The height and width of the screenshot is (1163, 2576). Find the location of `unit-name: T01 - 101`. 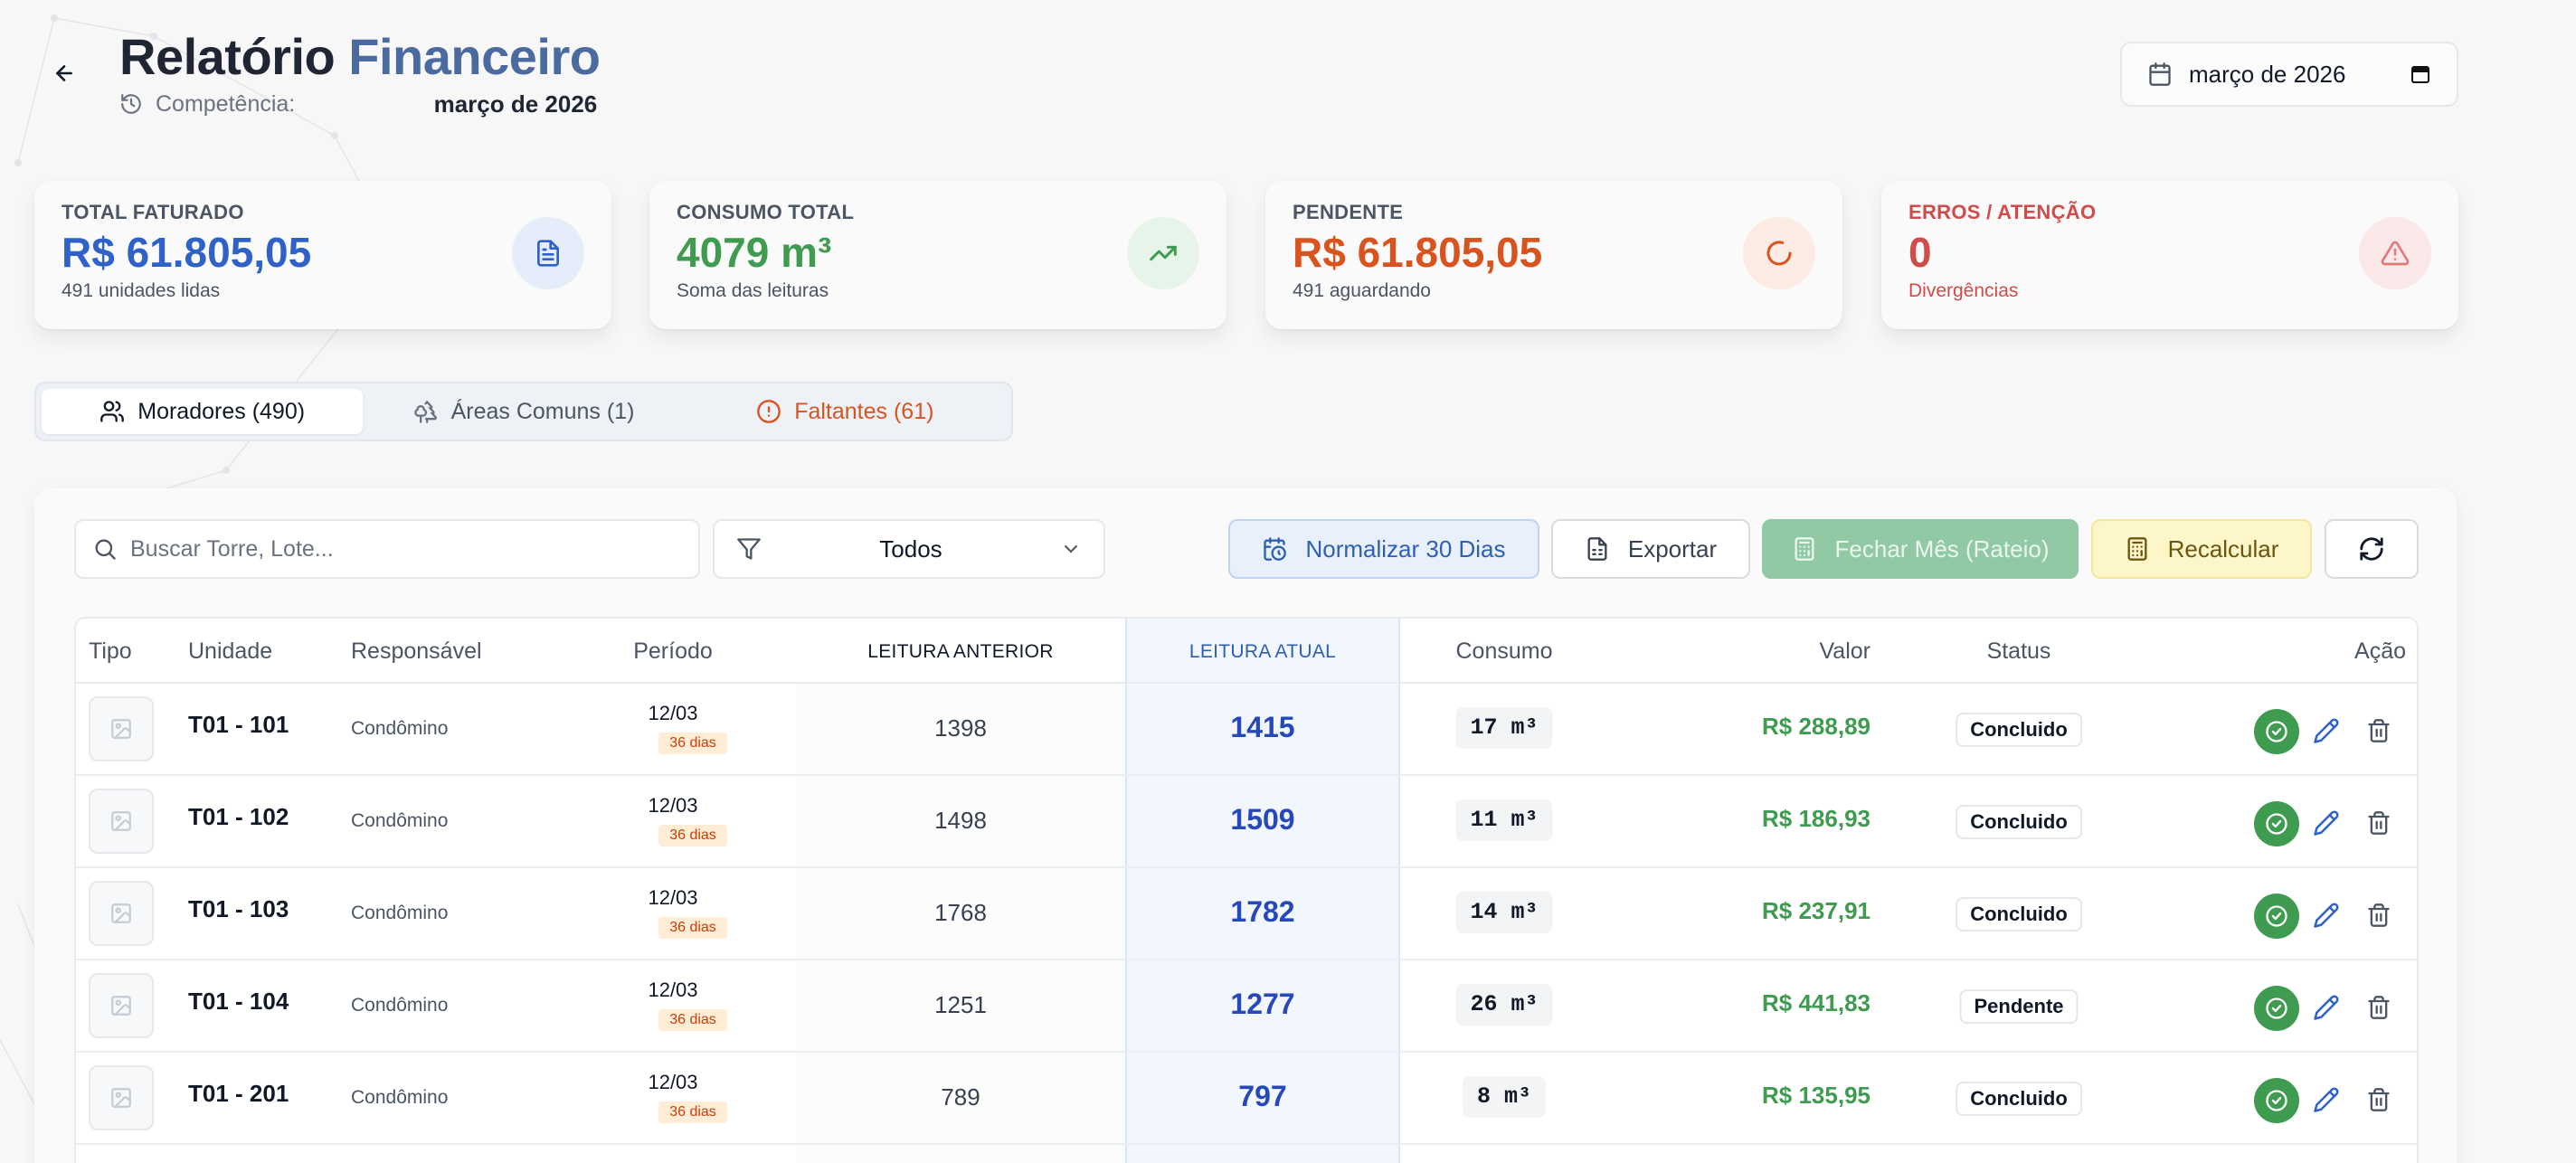

unit-name: T01 - 101 is located at coordinates (239, 724).